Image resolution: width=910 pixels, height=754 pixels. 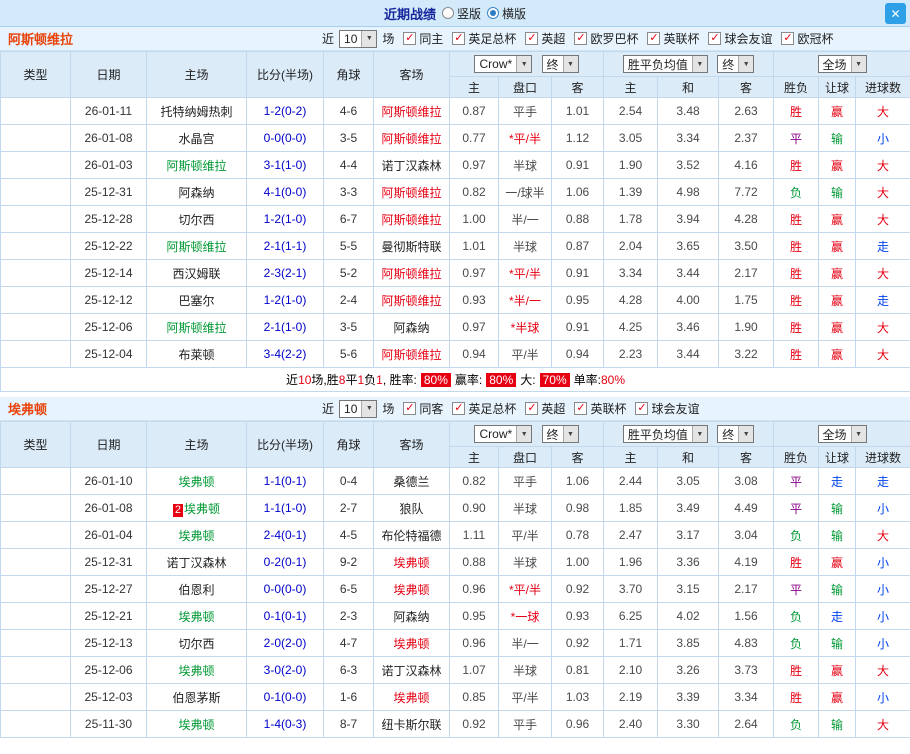 I want to click on home-cell: 埃弗顿, so click(x=196, y=481).